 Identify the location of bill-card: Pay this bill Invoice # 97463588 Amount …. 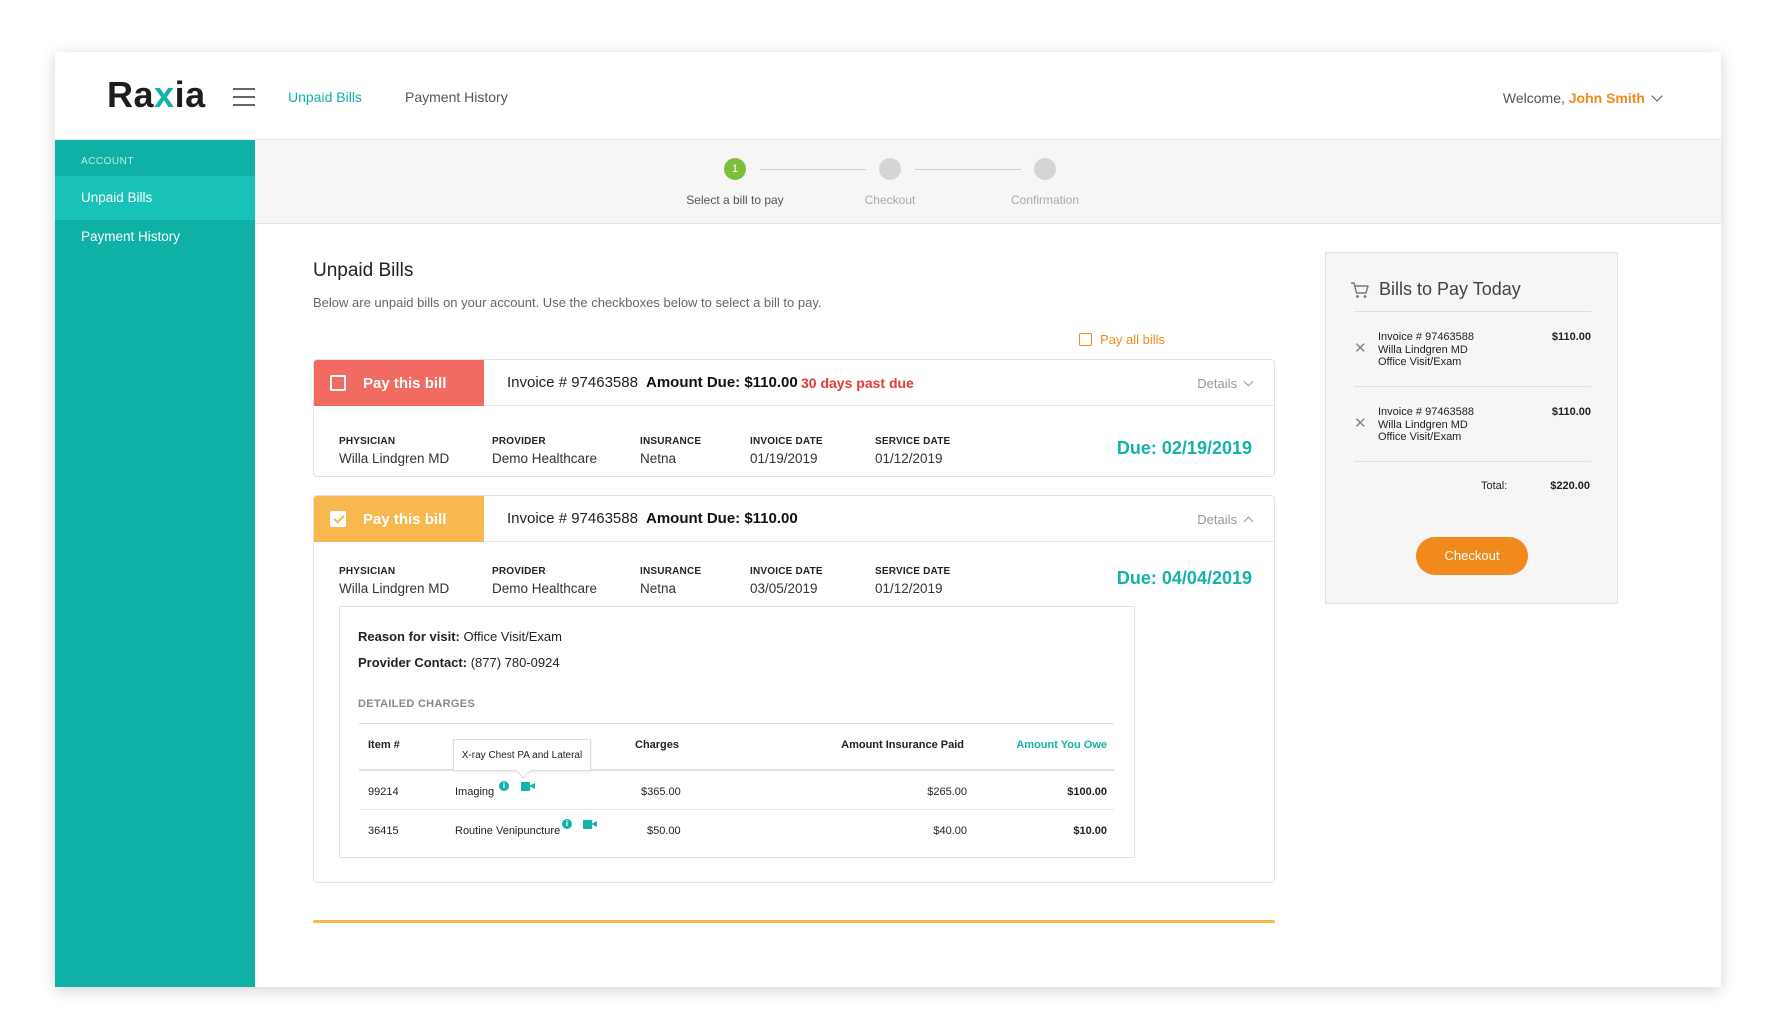
(794, 418).